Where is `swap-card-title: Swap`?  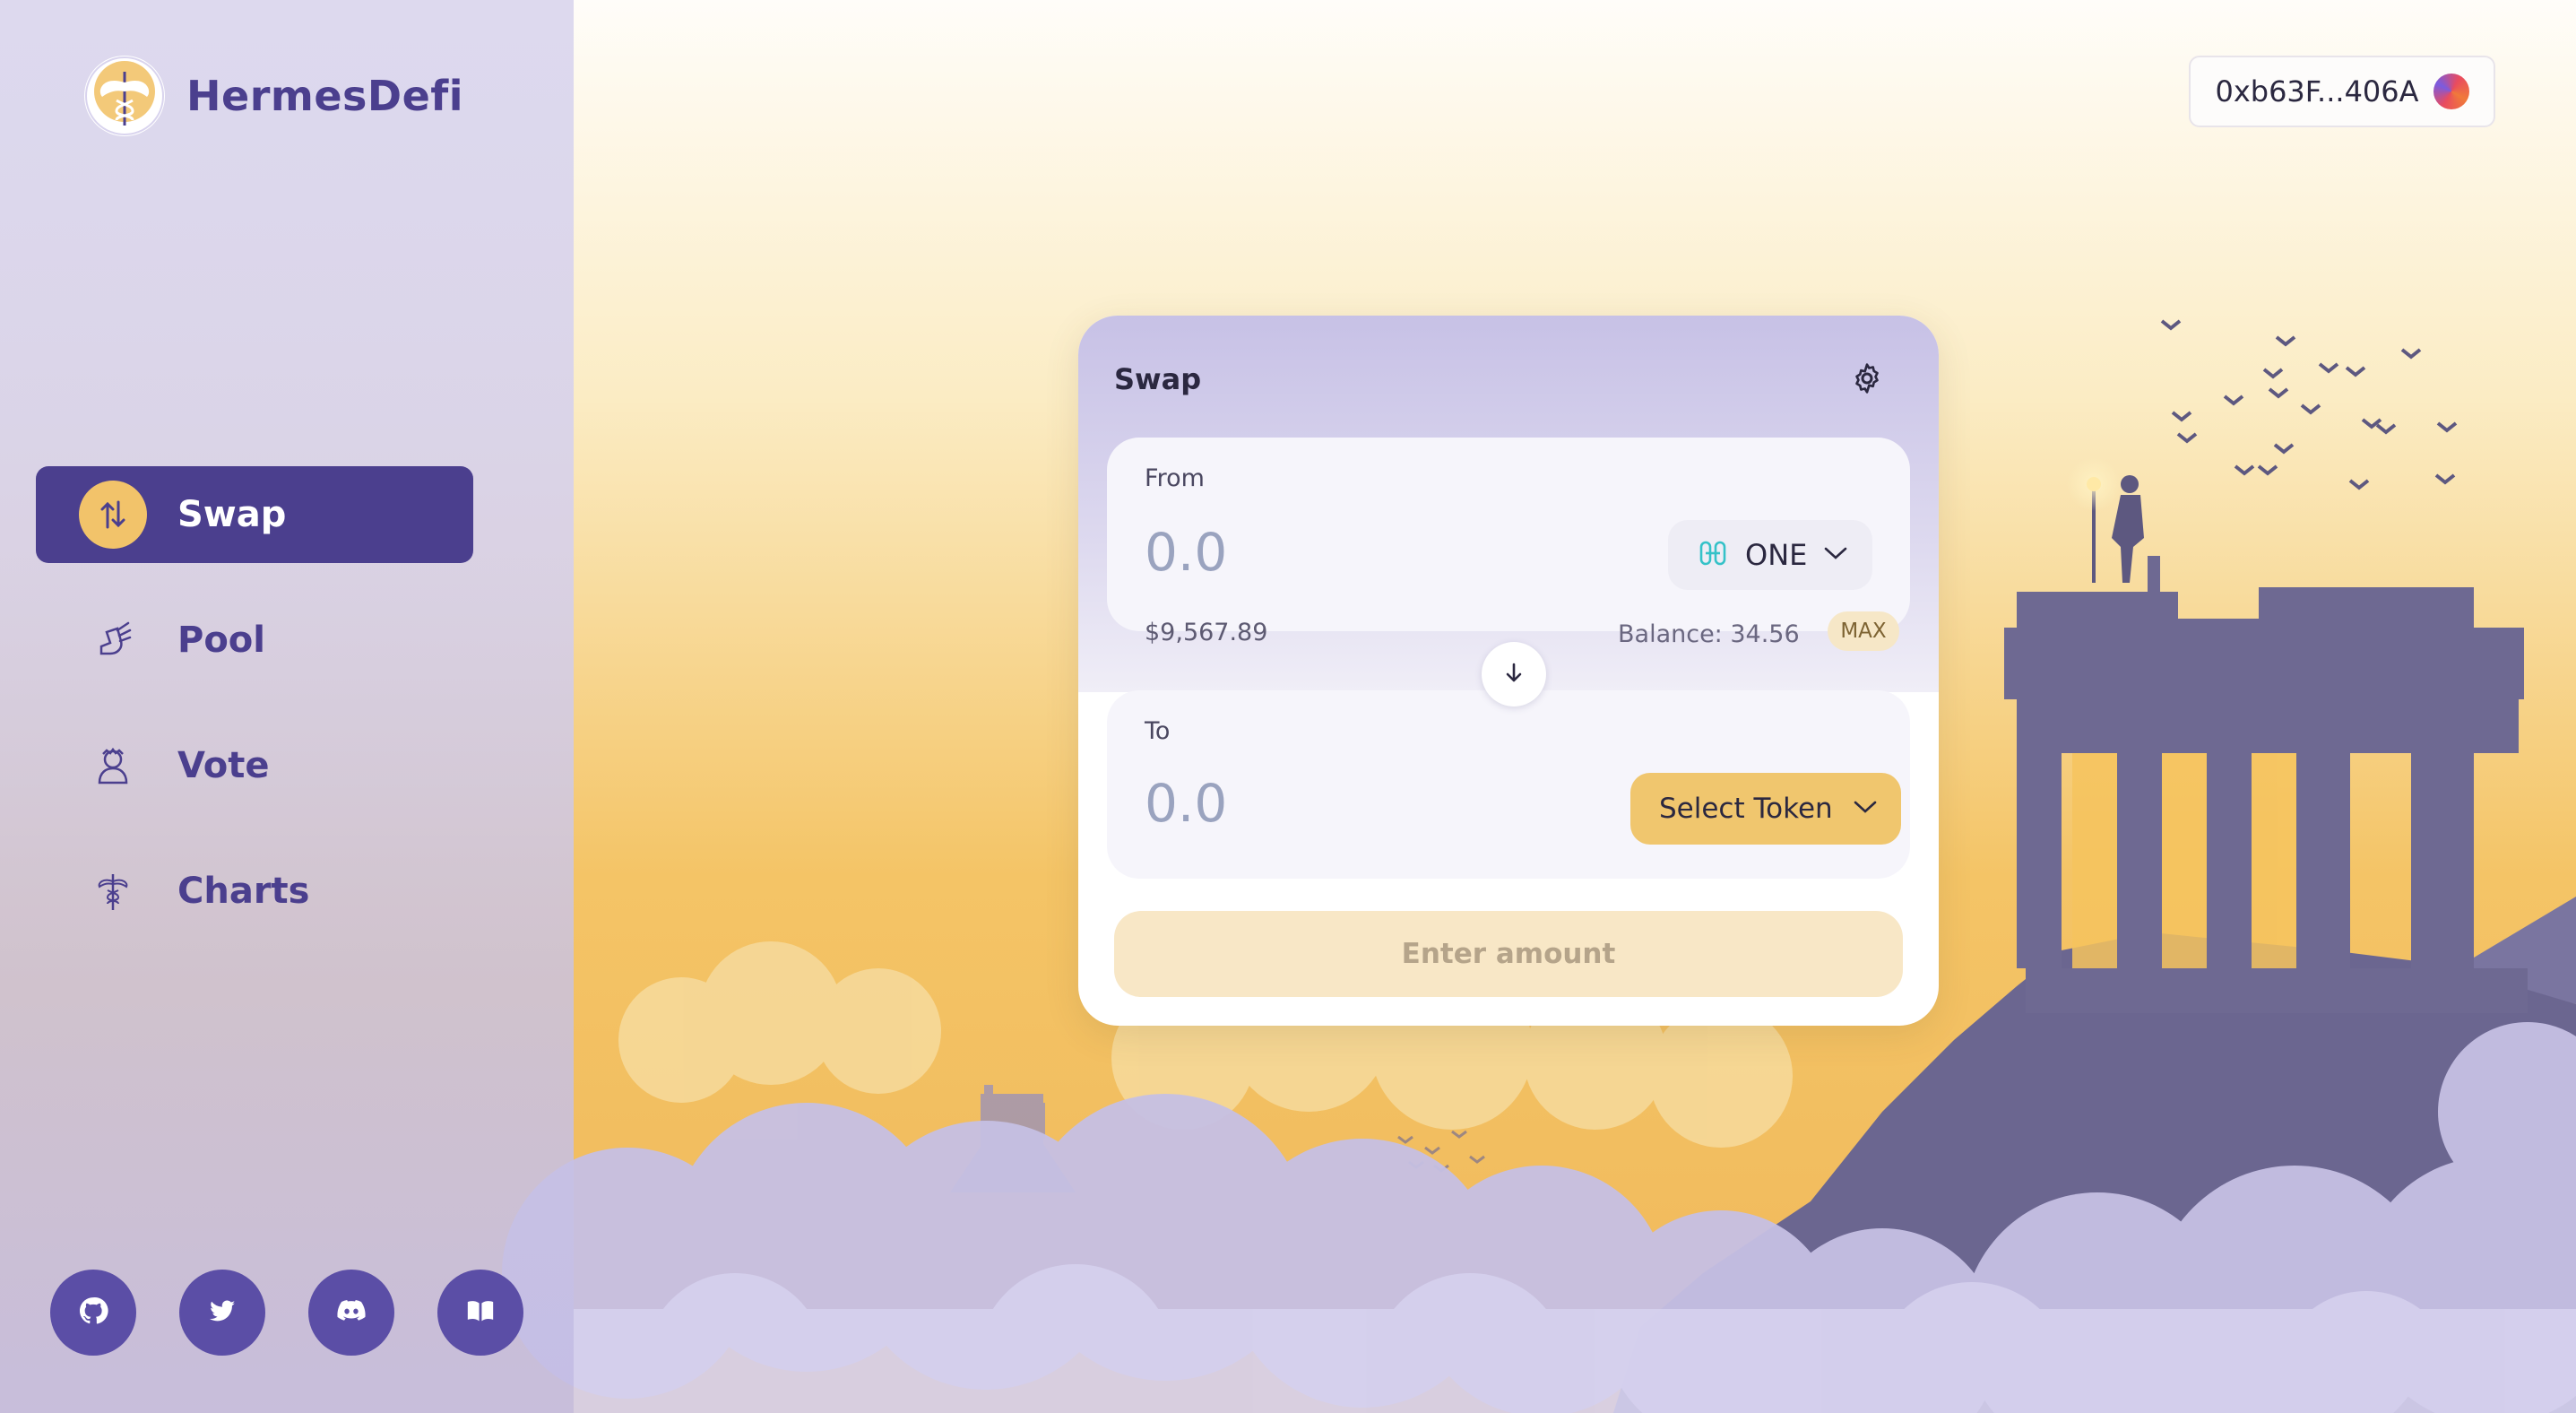 swap-card-title: Swap is located at coordinates (1158, 379).